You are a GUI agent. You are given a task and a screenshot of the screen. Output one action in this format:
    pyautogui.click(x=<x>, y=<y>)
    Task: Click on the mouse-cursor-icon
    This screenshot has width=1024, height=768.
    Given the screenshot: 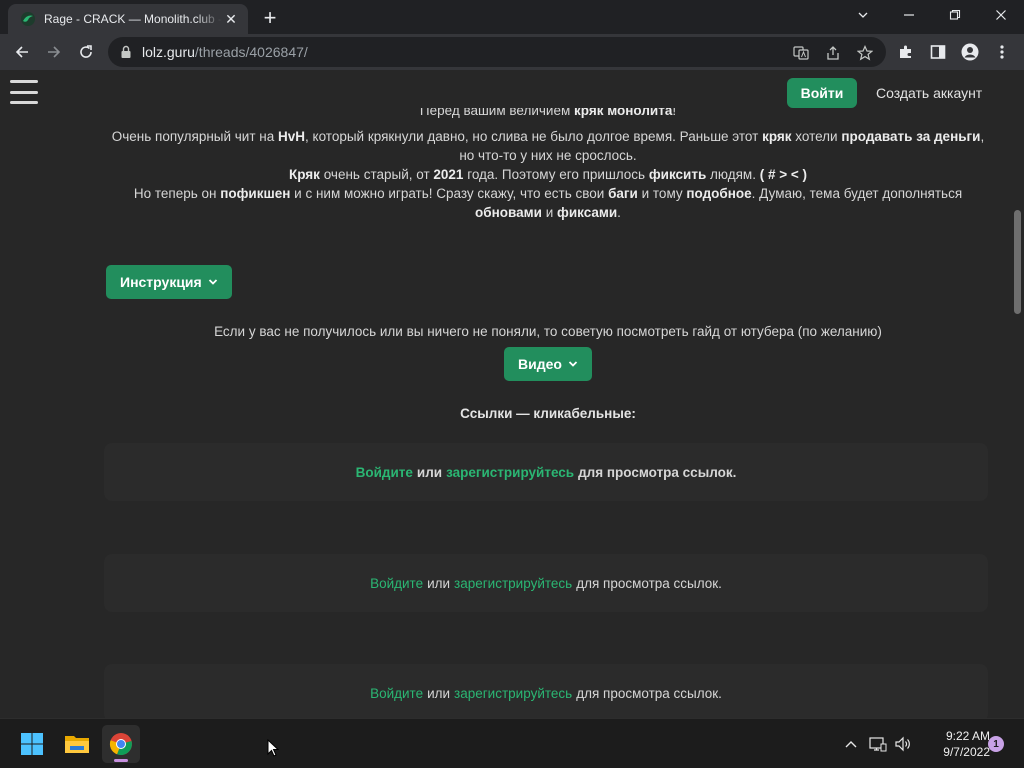 What is the action you would take?
    pyautogui.click(x=273, y=748)
    